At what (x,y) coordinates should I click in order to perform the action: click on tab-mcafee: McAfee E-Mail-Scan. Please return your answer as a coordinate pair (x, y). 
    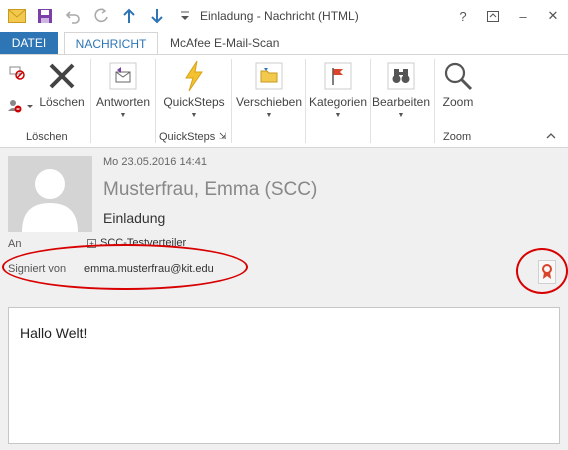
    Looking at the image, I should click on (240, 43).